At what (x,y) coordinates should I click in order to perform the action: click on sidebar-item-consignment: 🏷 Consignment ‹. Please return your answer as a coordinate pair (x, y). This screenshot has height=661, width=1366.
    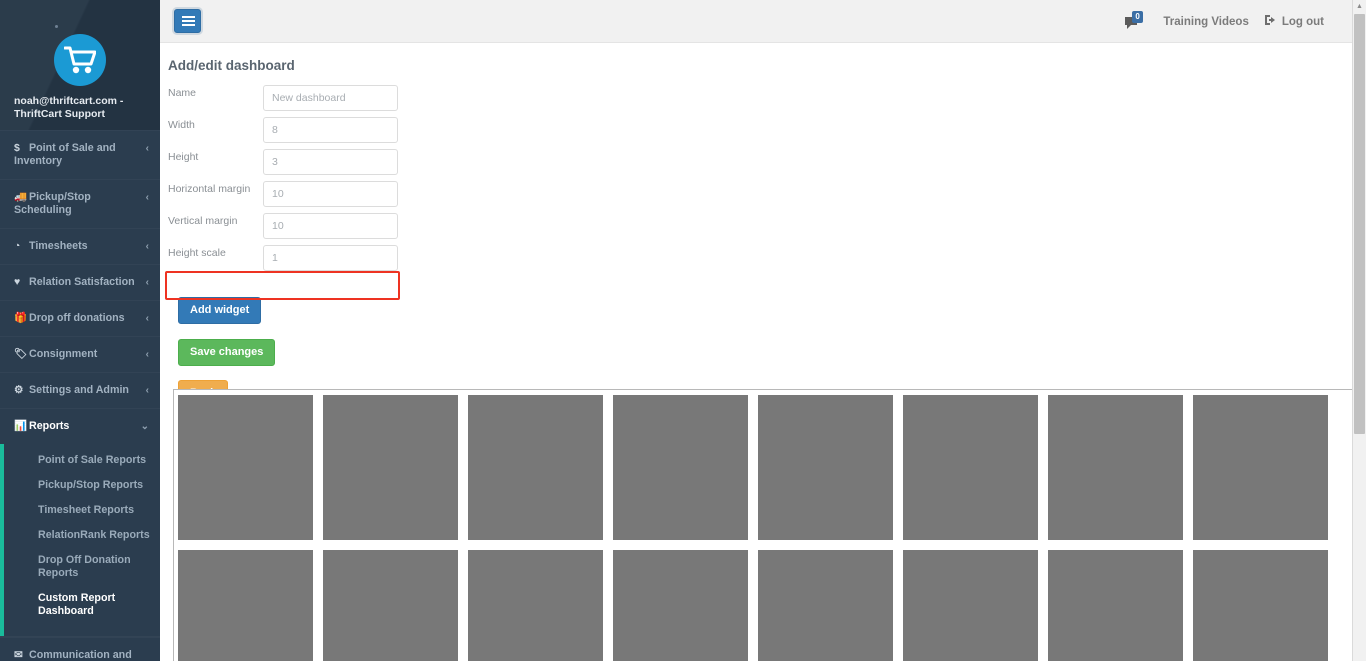
    Looking at the image, I should click on (80, 354).